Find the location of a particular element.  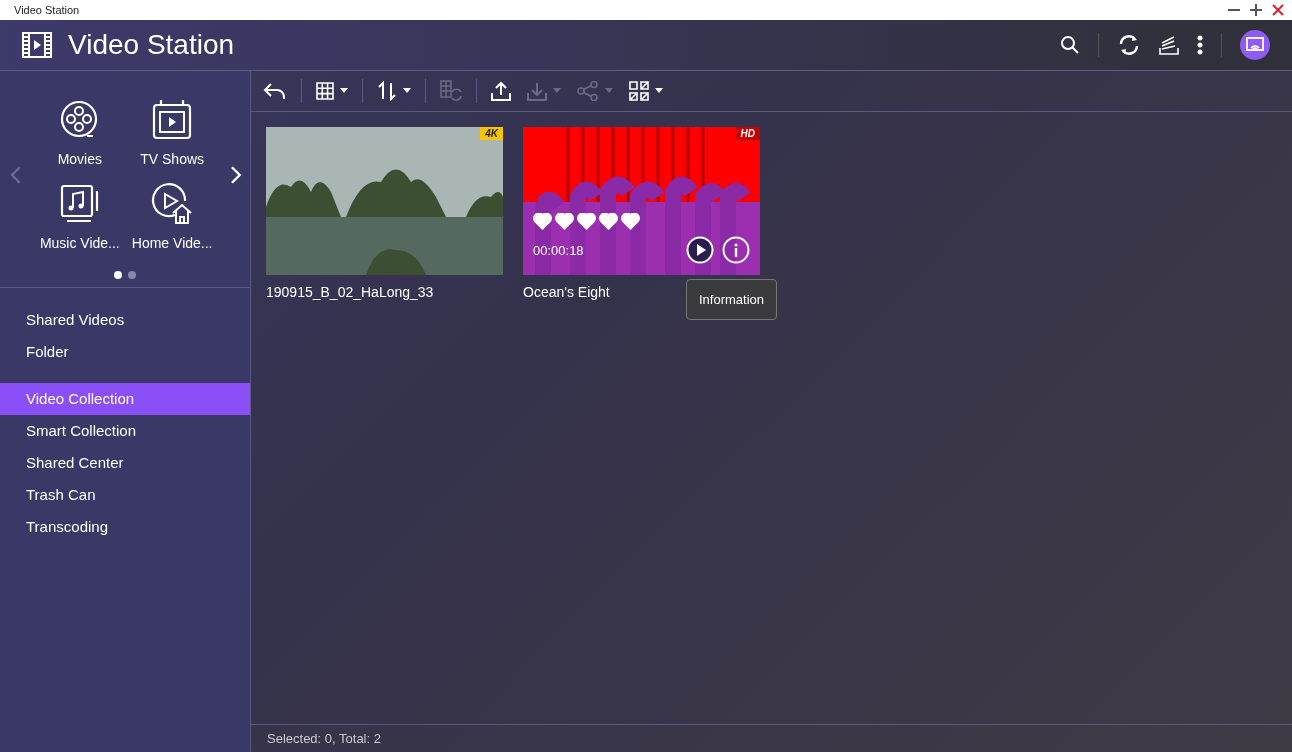

video-title: 190915_B_02_HaLong_33 is located at coordinates (350, 292).